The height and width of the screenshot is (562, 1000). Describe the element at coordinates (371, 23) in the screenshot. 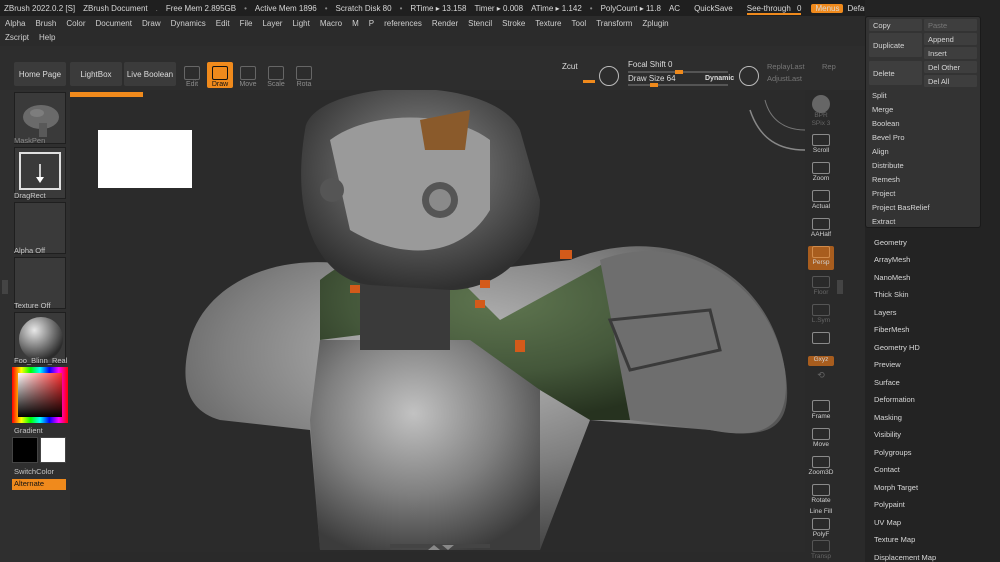

I see `menu-p: P` at that location.